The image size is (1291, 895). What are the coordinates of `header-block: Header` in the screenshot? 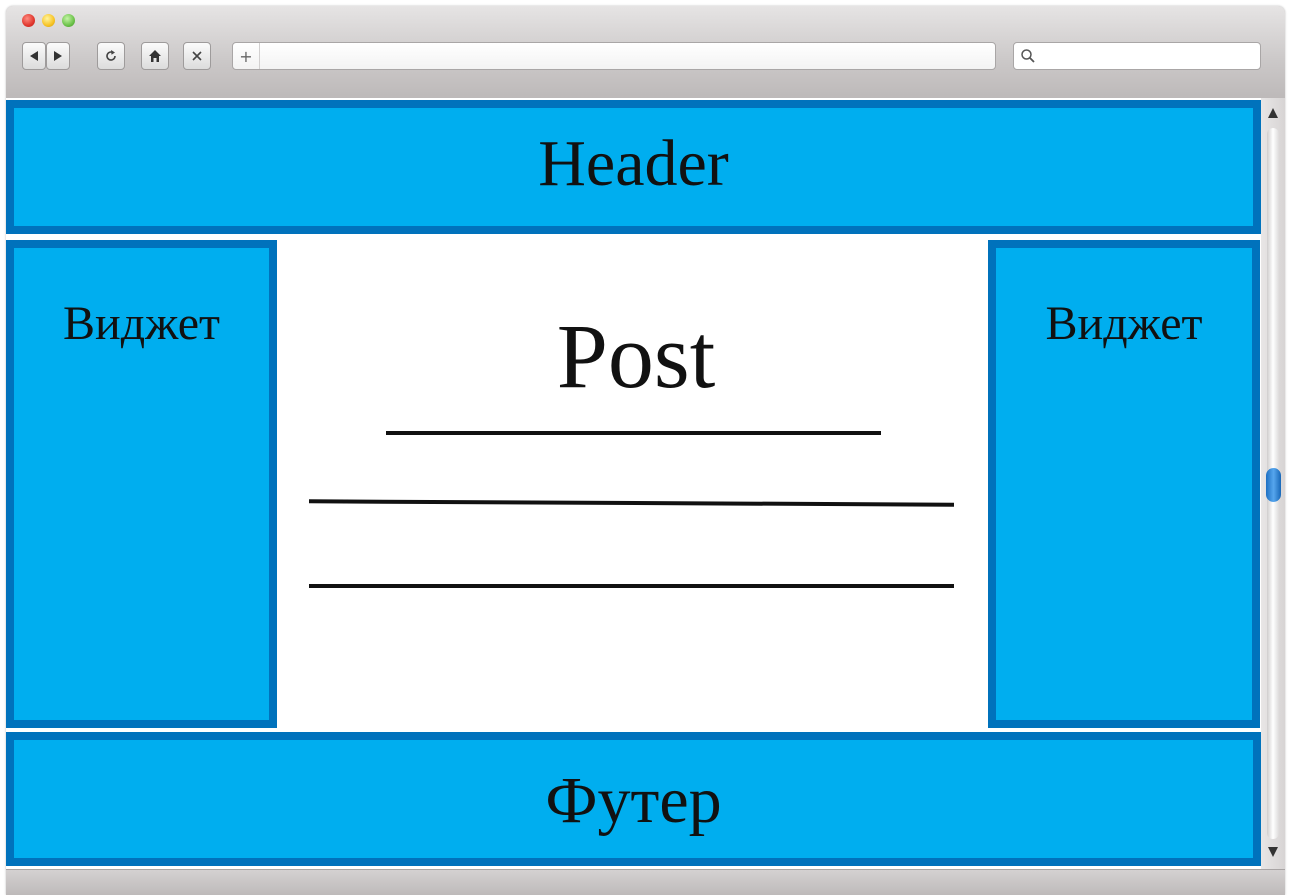 It's located at (633, 167).